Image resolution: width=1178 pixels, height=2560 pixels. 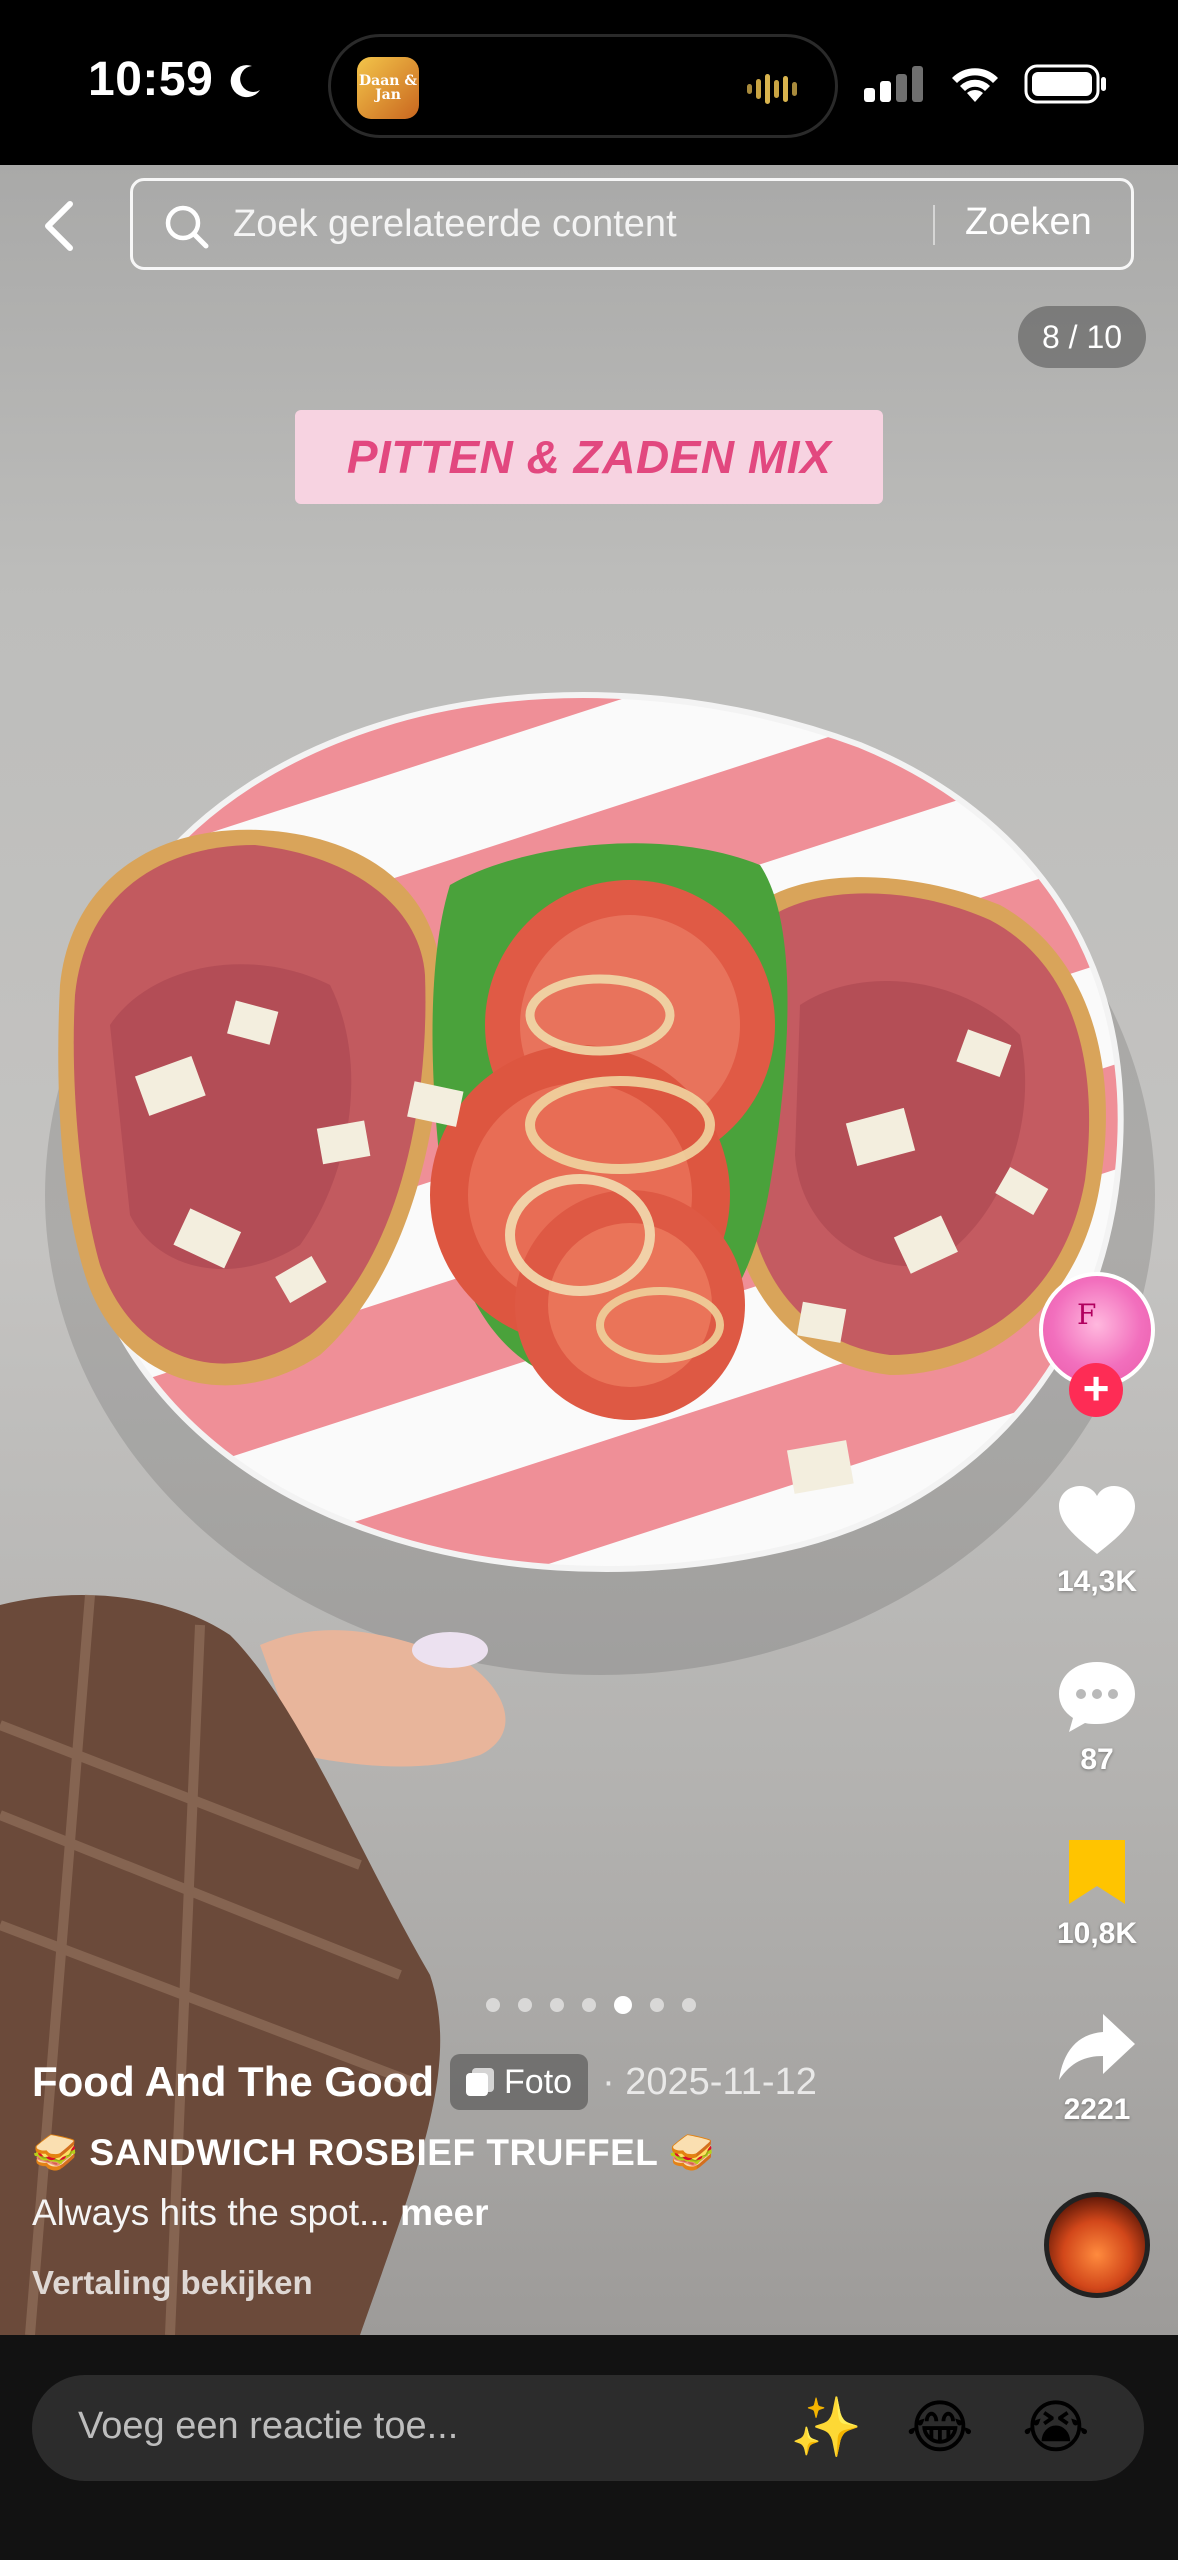 I want to click on author-name: Food And The Good, so click(x=233, y=2082).